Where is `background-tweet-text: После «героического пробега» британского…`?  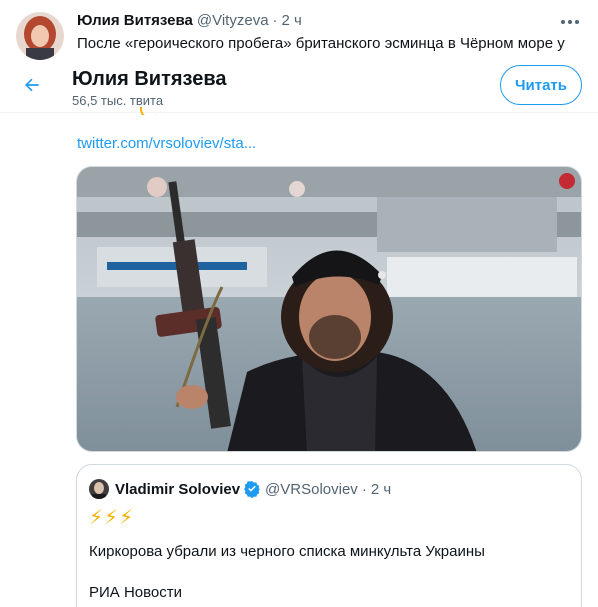 background-tweet-text: После «героического пробега» британского… is located at coordinates (321, 43).